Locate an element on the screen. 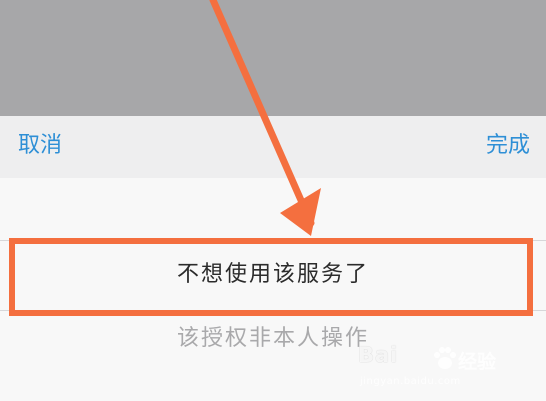  done-button: 完成 is located at coordinates (508, 146).